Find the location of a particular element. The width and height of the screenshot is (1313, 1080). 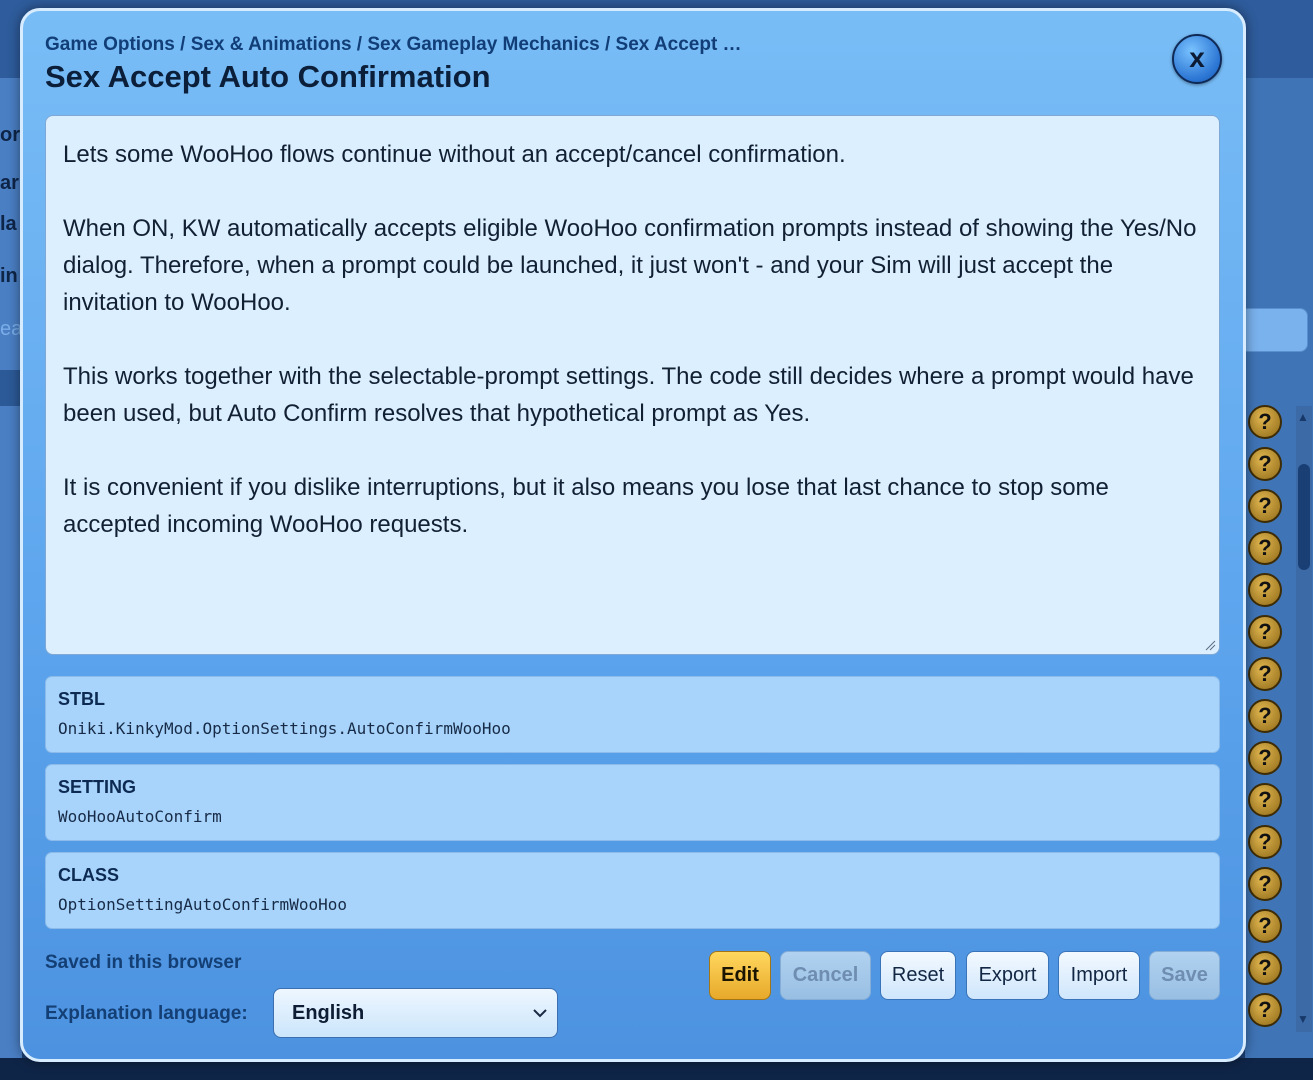

close-button: x is located at coordinates (1197, 59).